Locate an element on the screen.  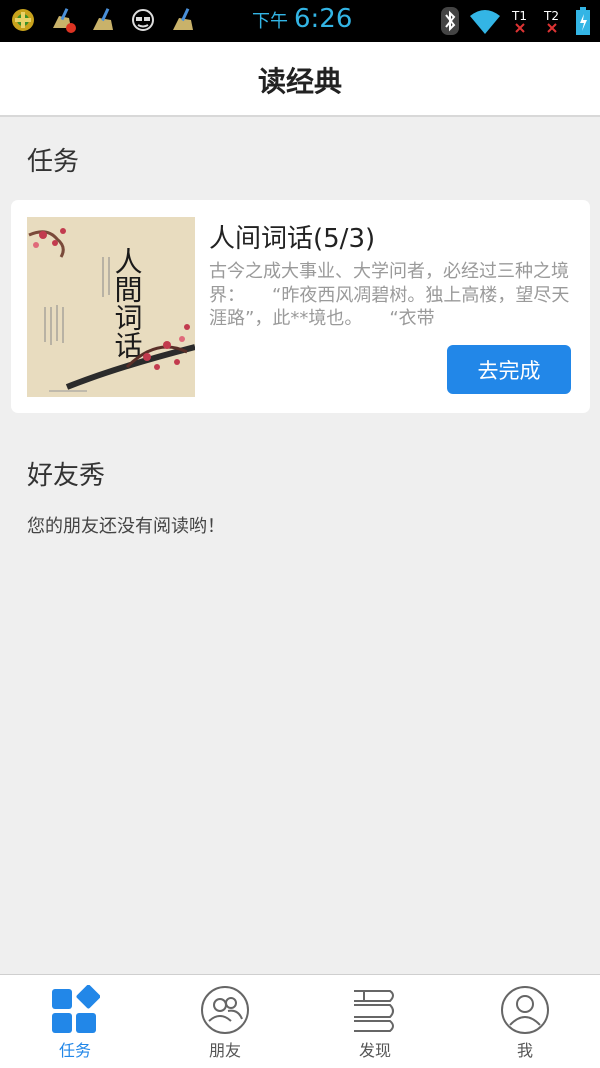
sim1-no-signal-icon: T1 is located at coordinates (519, 21).